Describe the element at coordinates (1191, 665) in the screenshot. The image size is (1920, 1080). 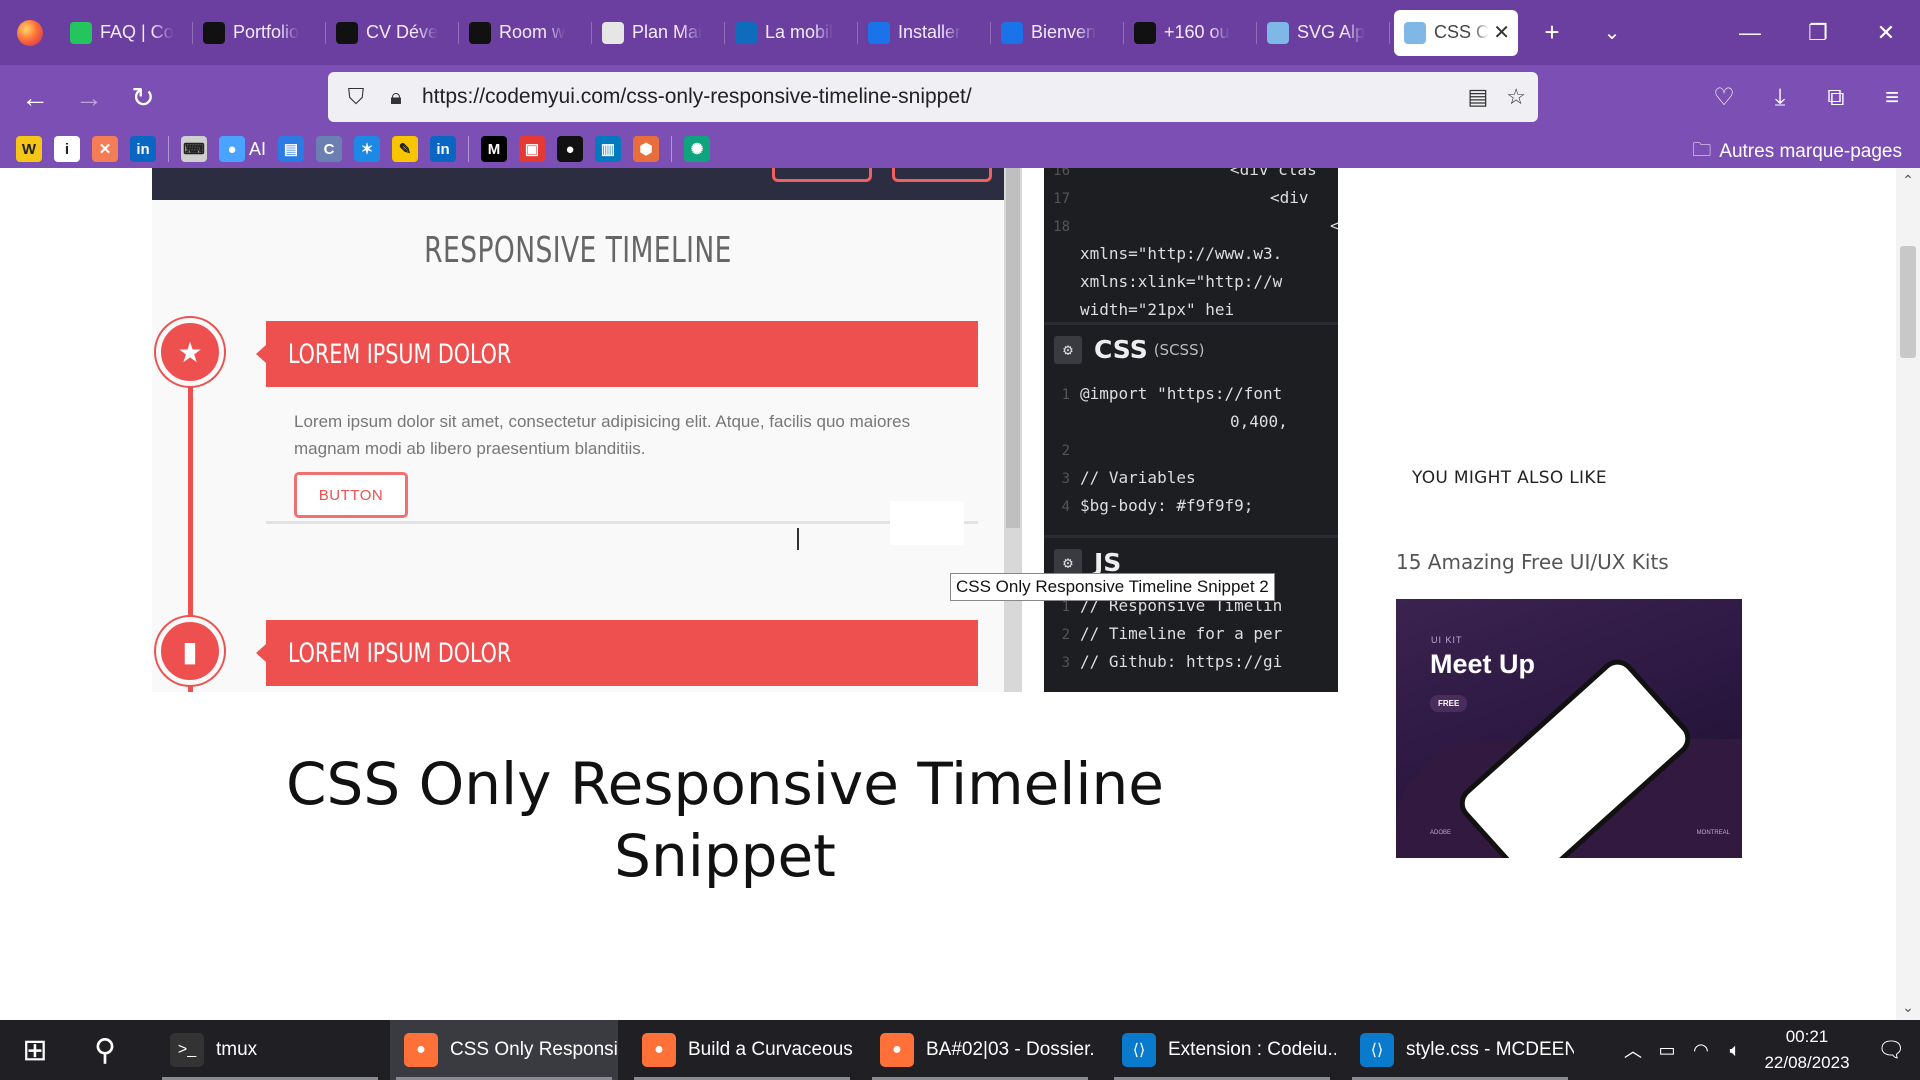
I see `code-line: 3 // Github: https://gi` at that location.